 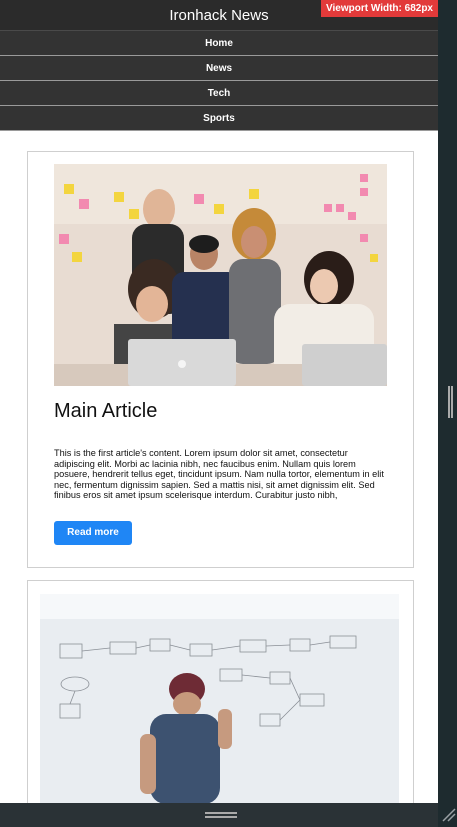 I want to click on article-title: Main Article, so click(x=106, y=411).